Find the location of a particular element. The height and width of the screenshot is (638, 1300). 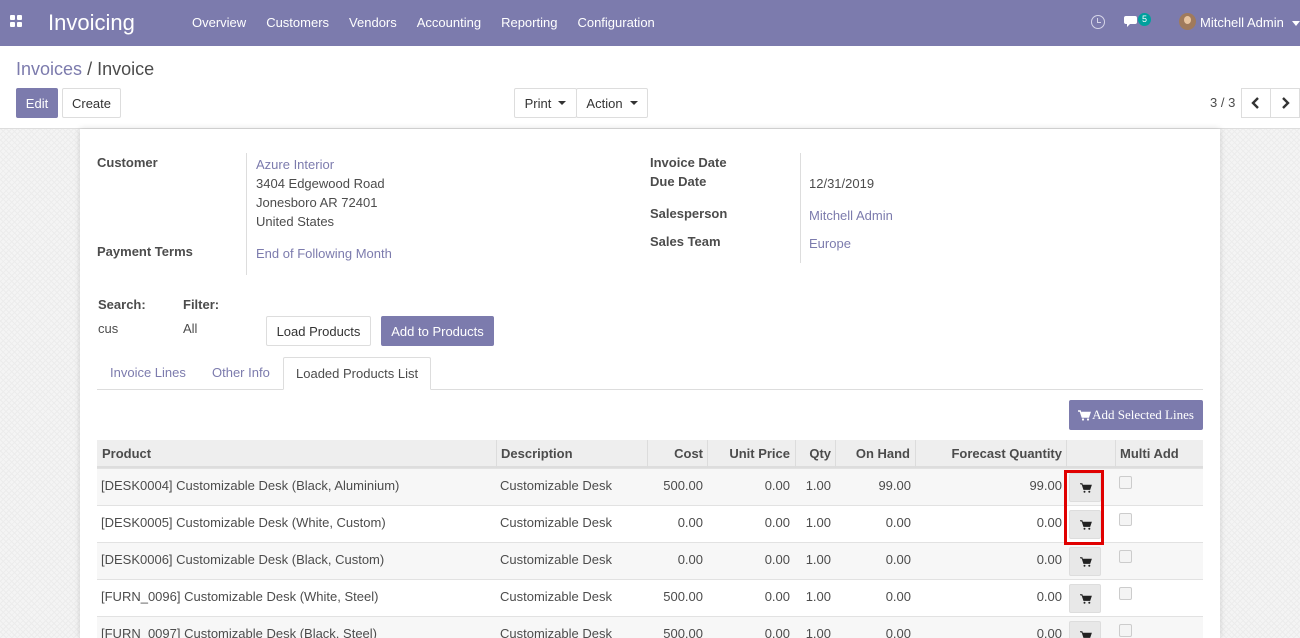

add-selected-lines-label: Add Selected Lines is located at coordinates (1143, 414).